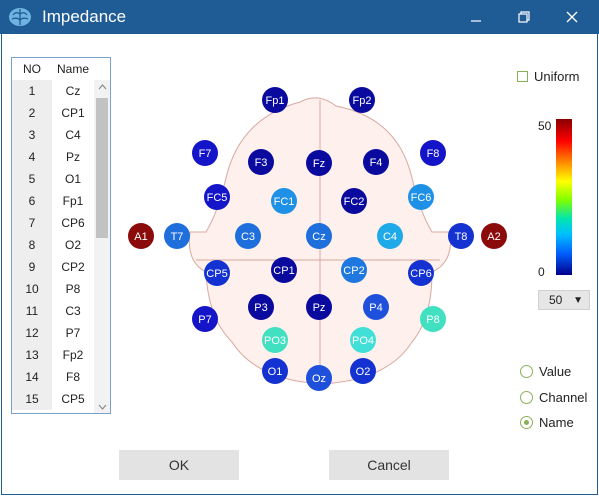  Describe the element at coordinates (32, 69) in the screenshot. I see `header-no: NO` at that location.